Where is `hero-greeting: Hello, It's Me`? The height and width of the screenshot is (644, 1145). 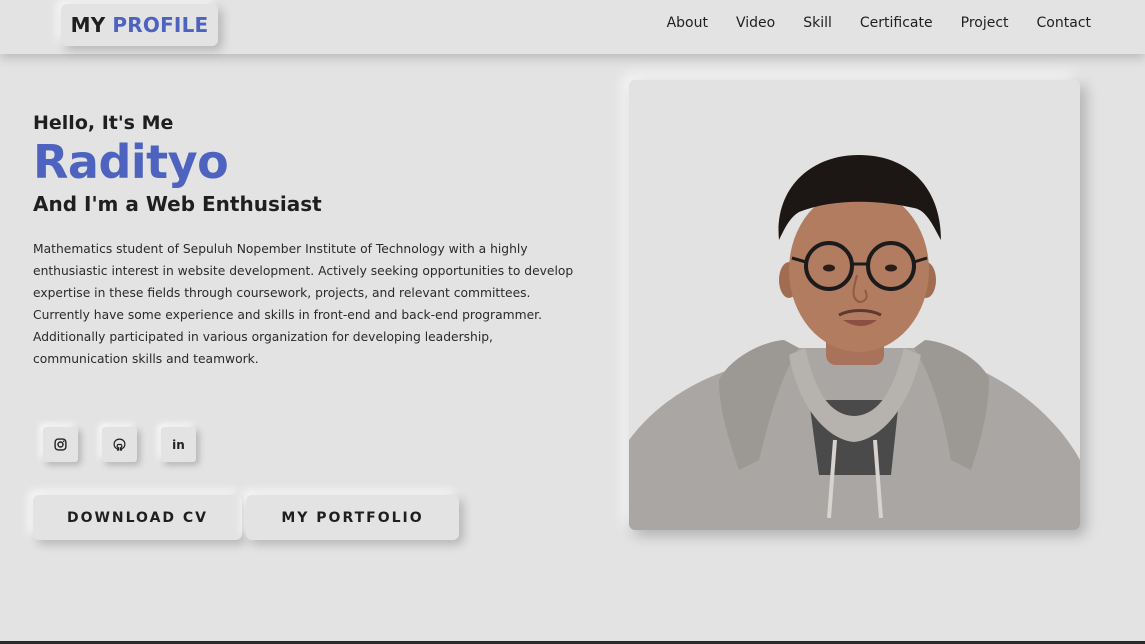
hero-greeting: Hello, It's Me is located at coordinates (103, 123).